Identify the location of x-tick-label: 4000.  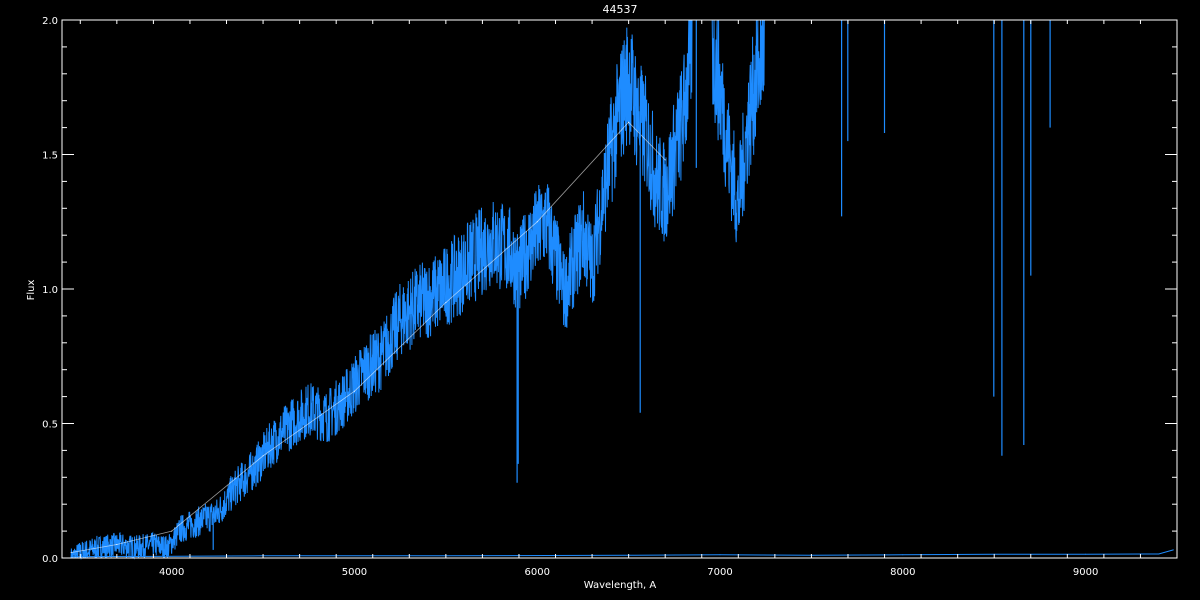
(171, 572).